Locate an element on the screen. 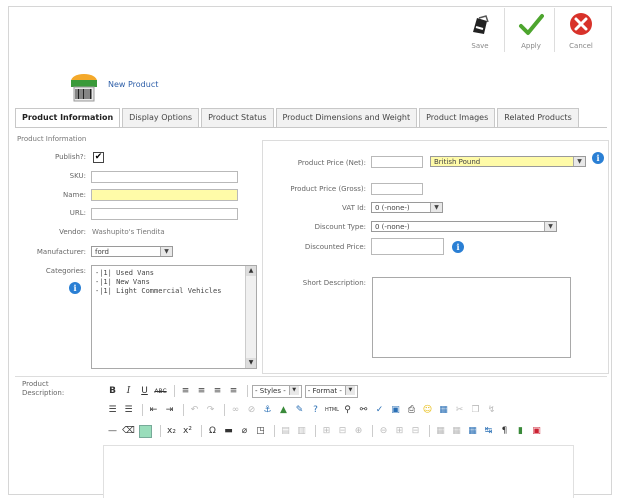  paste-icon: ↯ is located at coordinates (491, 410).